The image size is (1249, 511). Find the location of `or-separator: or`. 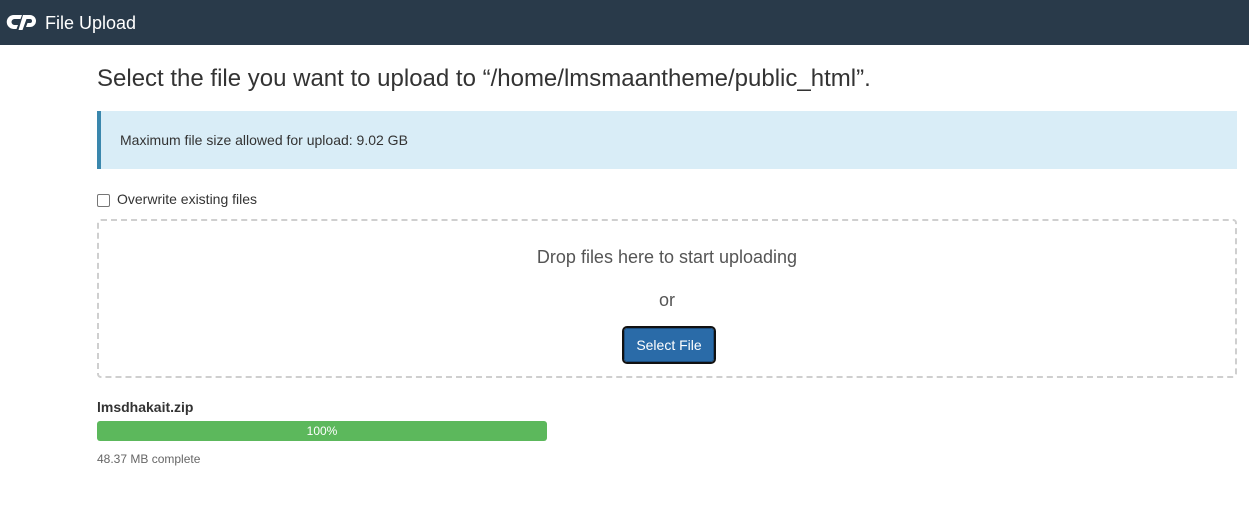

or-separator: or is located at coordinates (666, 300).